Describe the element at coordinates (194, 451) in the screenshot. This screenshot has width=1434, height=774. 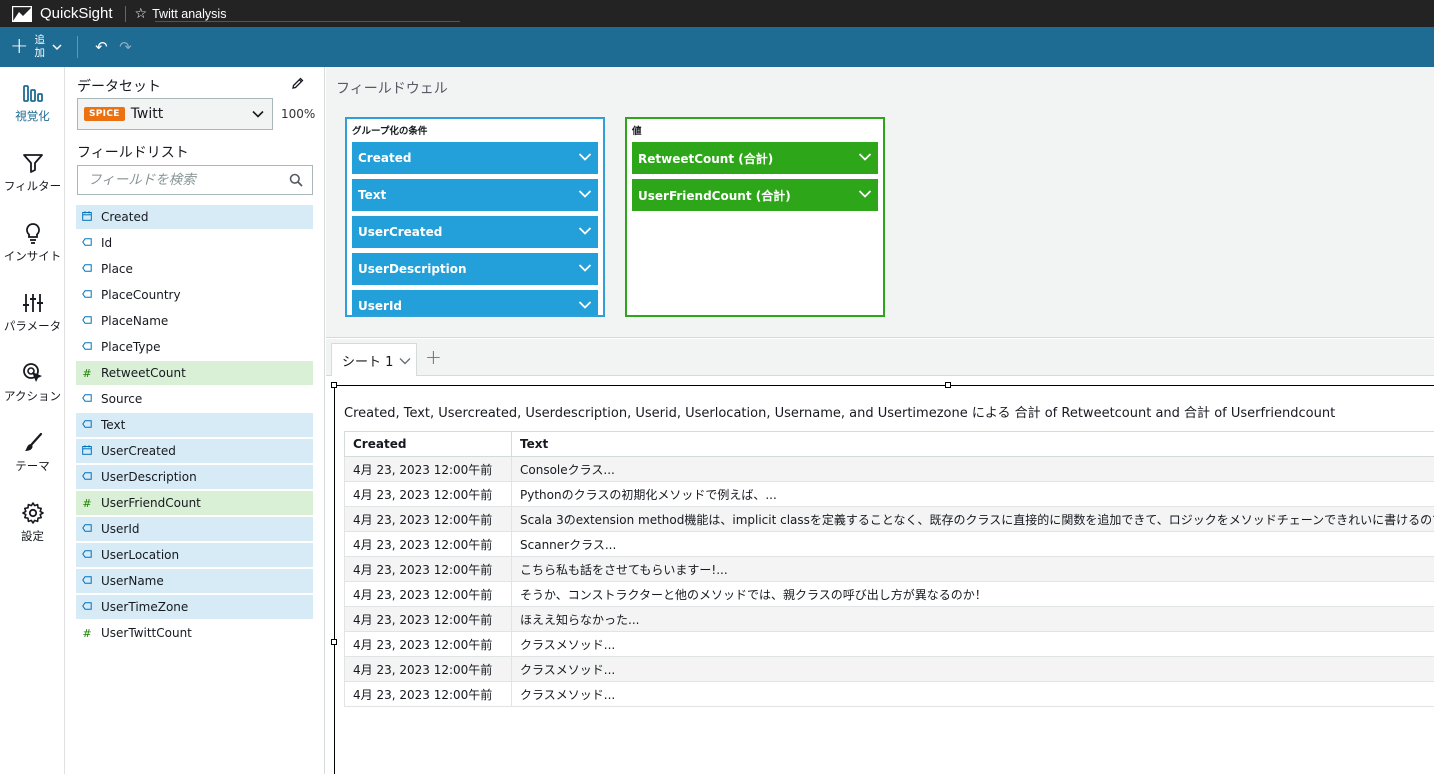
I see `field-list-item: UserCreated` at that location.